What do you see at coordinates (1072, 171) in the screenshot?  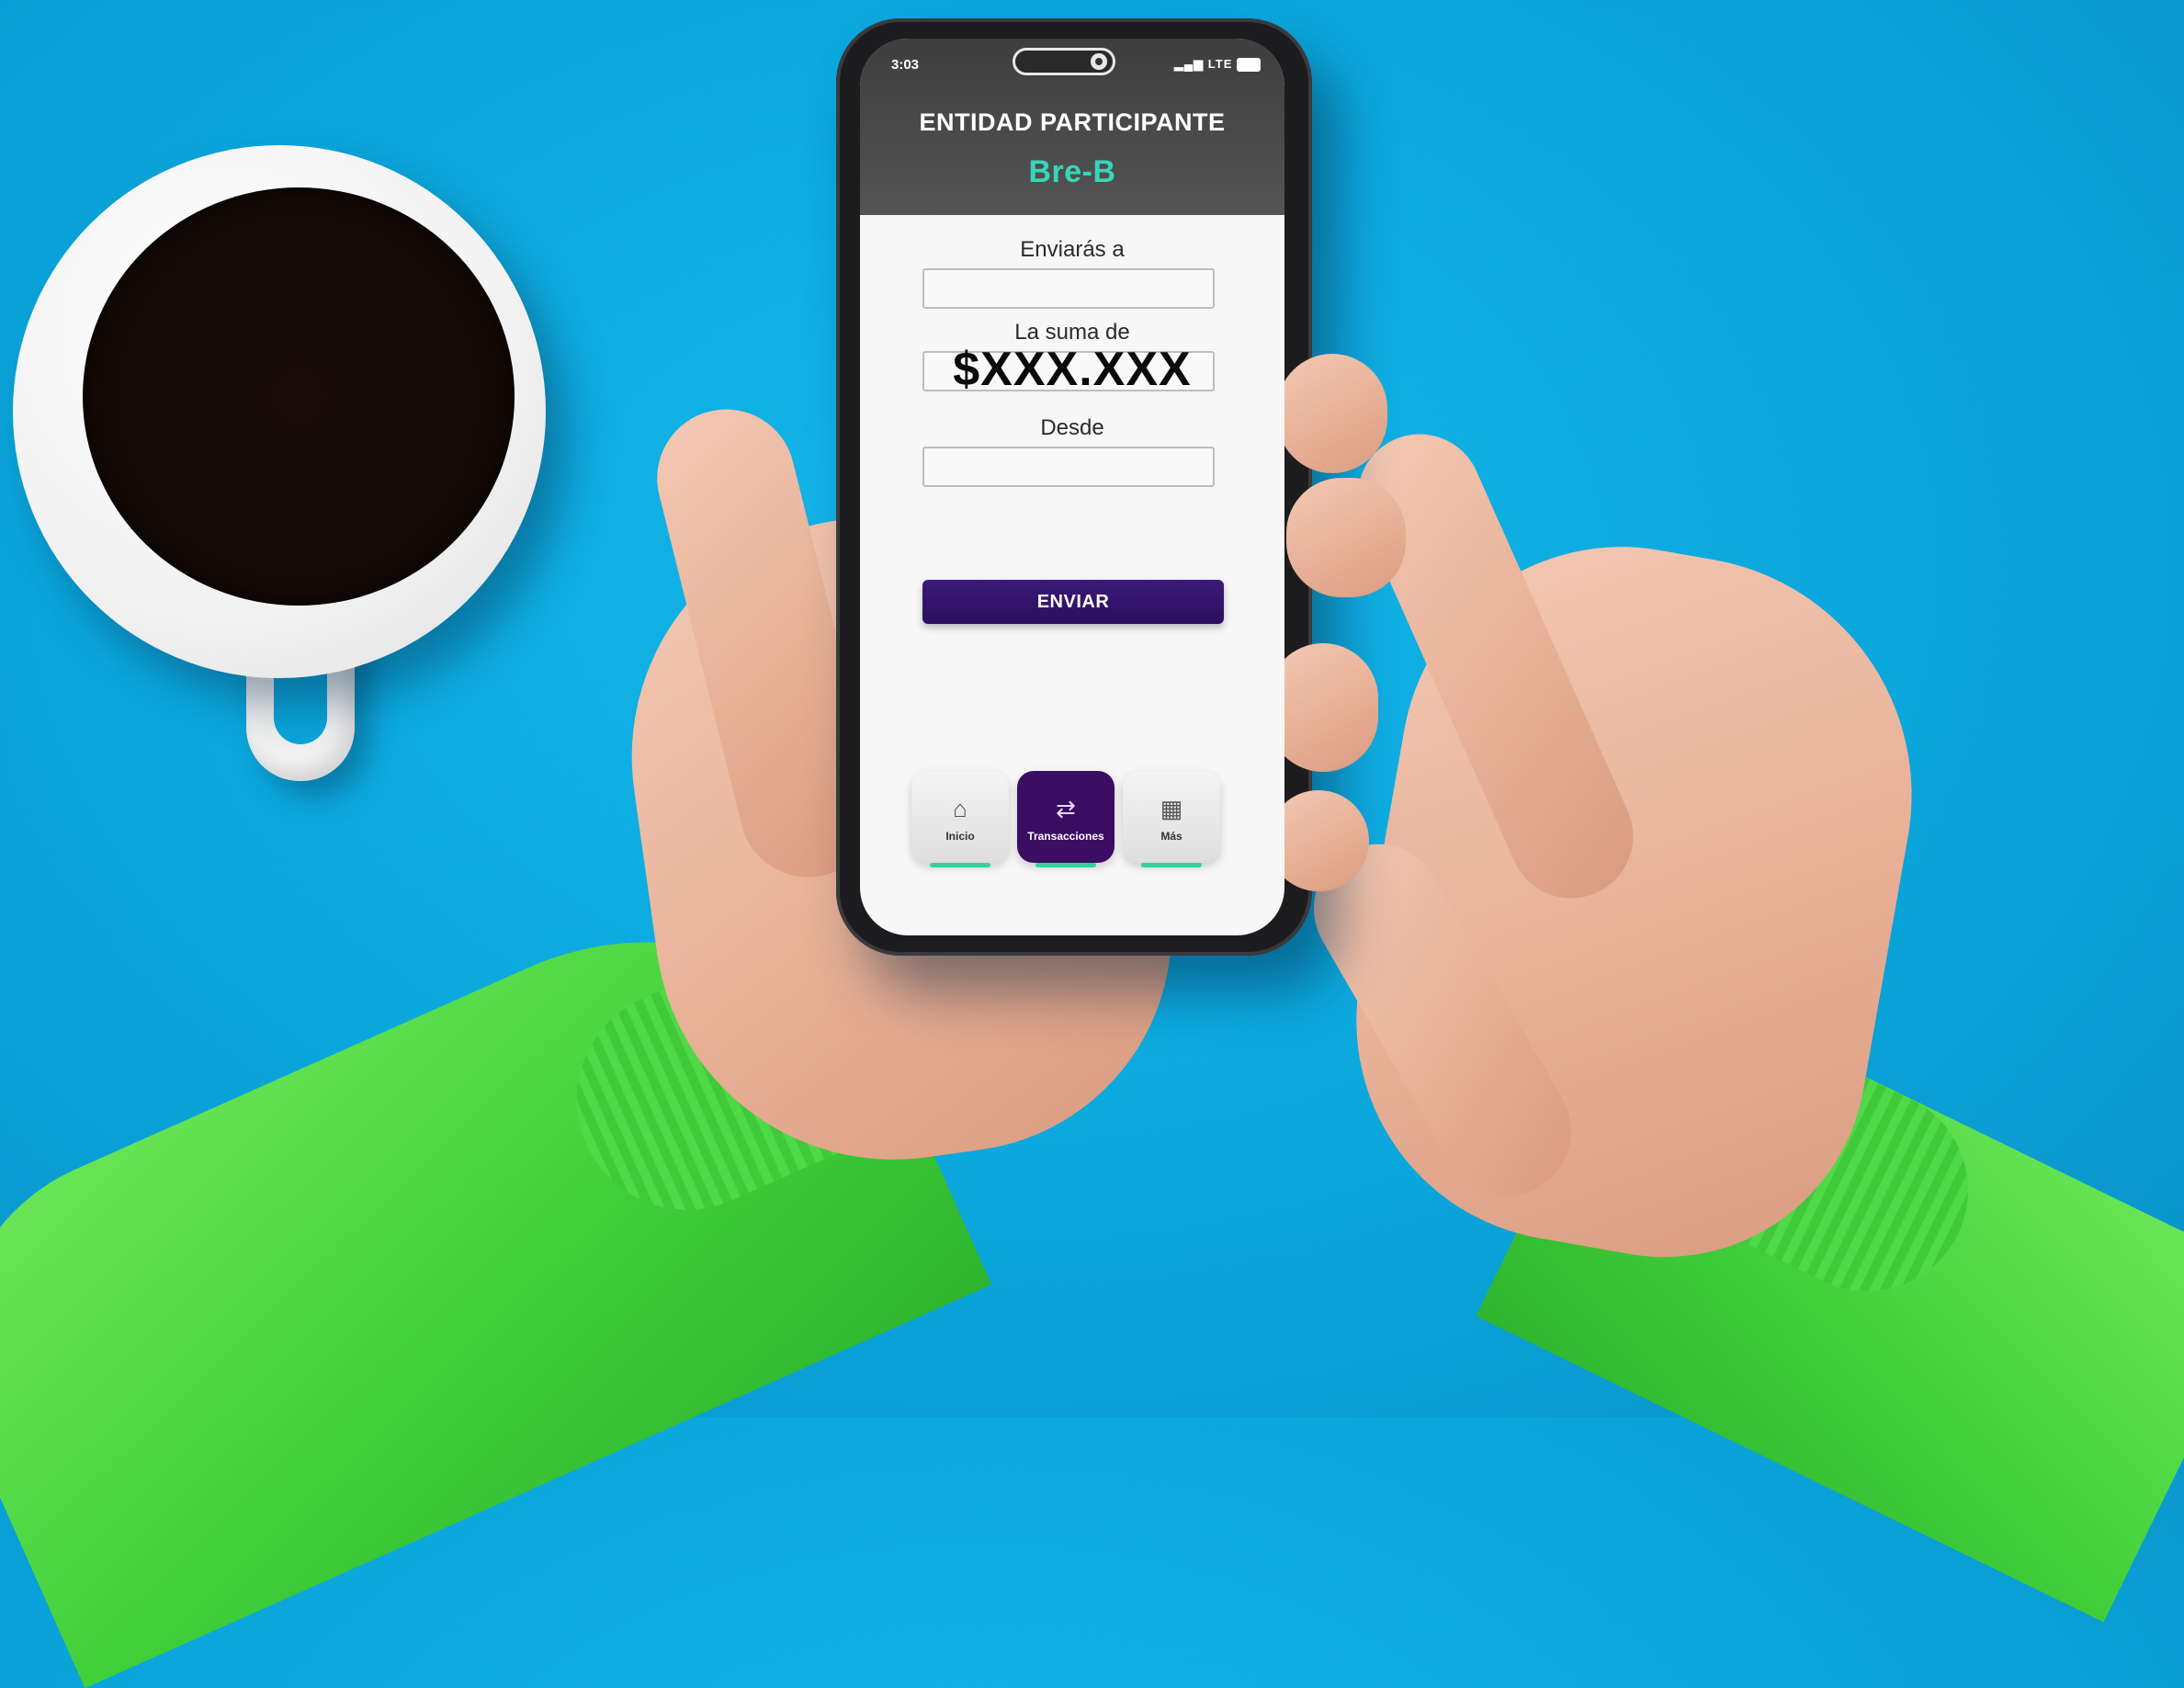 I see `brand-logo: Bre-B` at bounding box center [1072, 171].